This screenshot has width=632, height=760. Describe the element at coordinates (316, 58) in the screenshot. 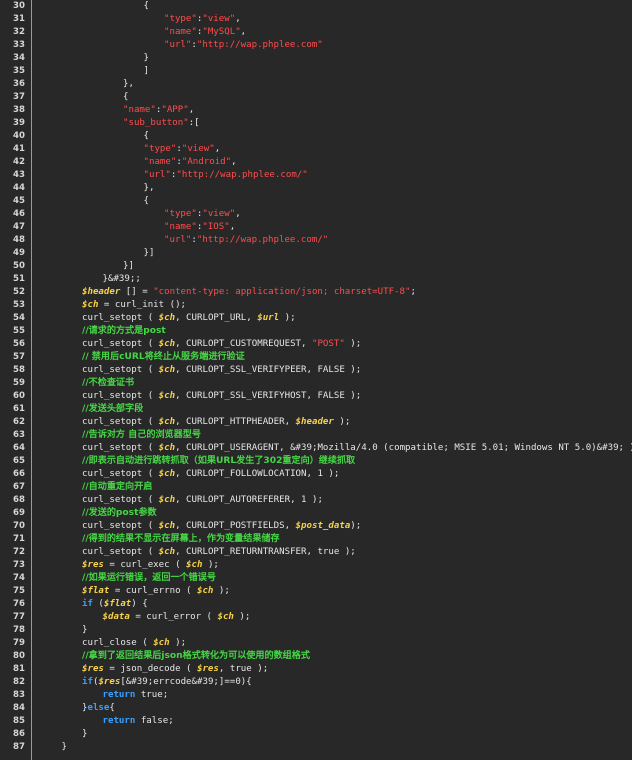

I see `code-line: 34}` at that location.